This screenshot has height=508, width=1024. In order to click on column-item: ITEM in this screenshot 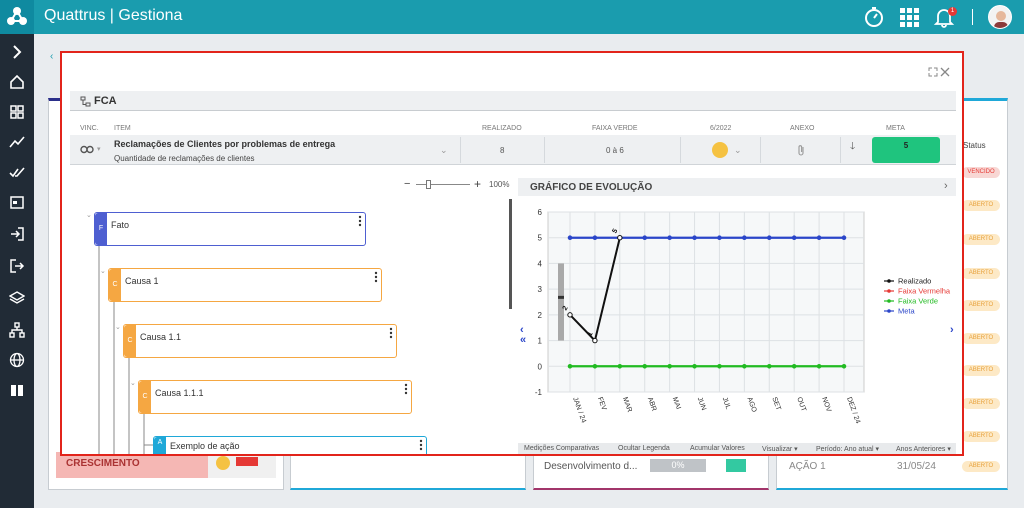, I will do `click(122, 128)`.